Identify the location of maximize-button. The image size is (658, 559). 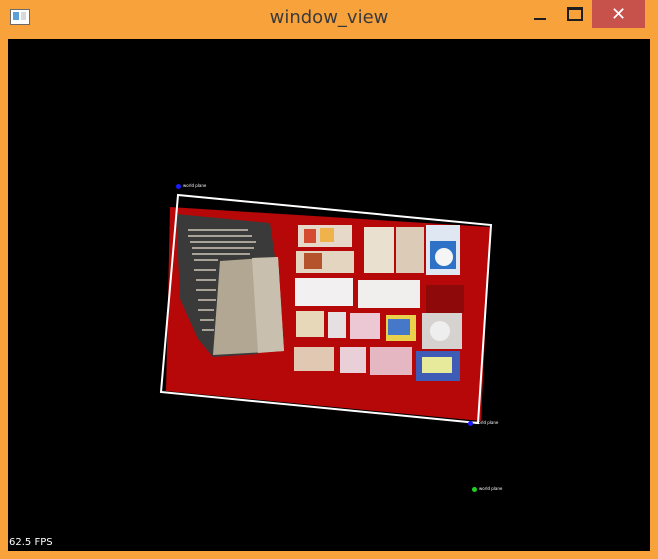
(575, 14).